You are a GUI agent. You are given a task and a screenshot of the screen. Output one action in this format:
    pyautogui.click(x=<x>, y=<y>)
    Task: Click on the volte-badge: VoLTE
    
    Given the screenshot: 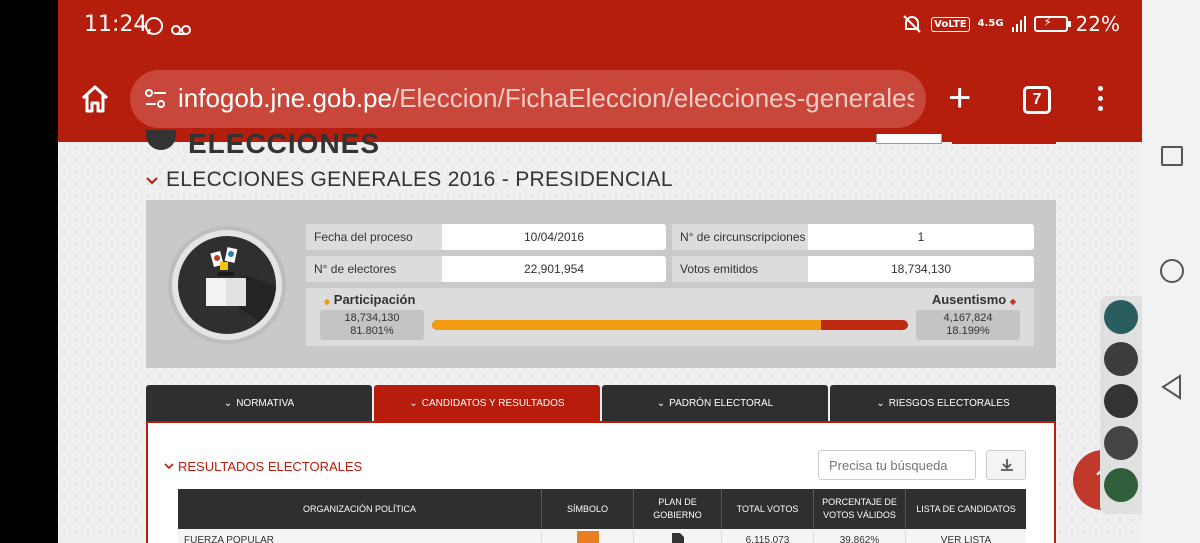 What is the action you would take?
    pyautogui.click(x=950, y=24)
    